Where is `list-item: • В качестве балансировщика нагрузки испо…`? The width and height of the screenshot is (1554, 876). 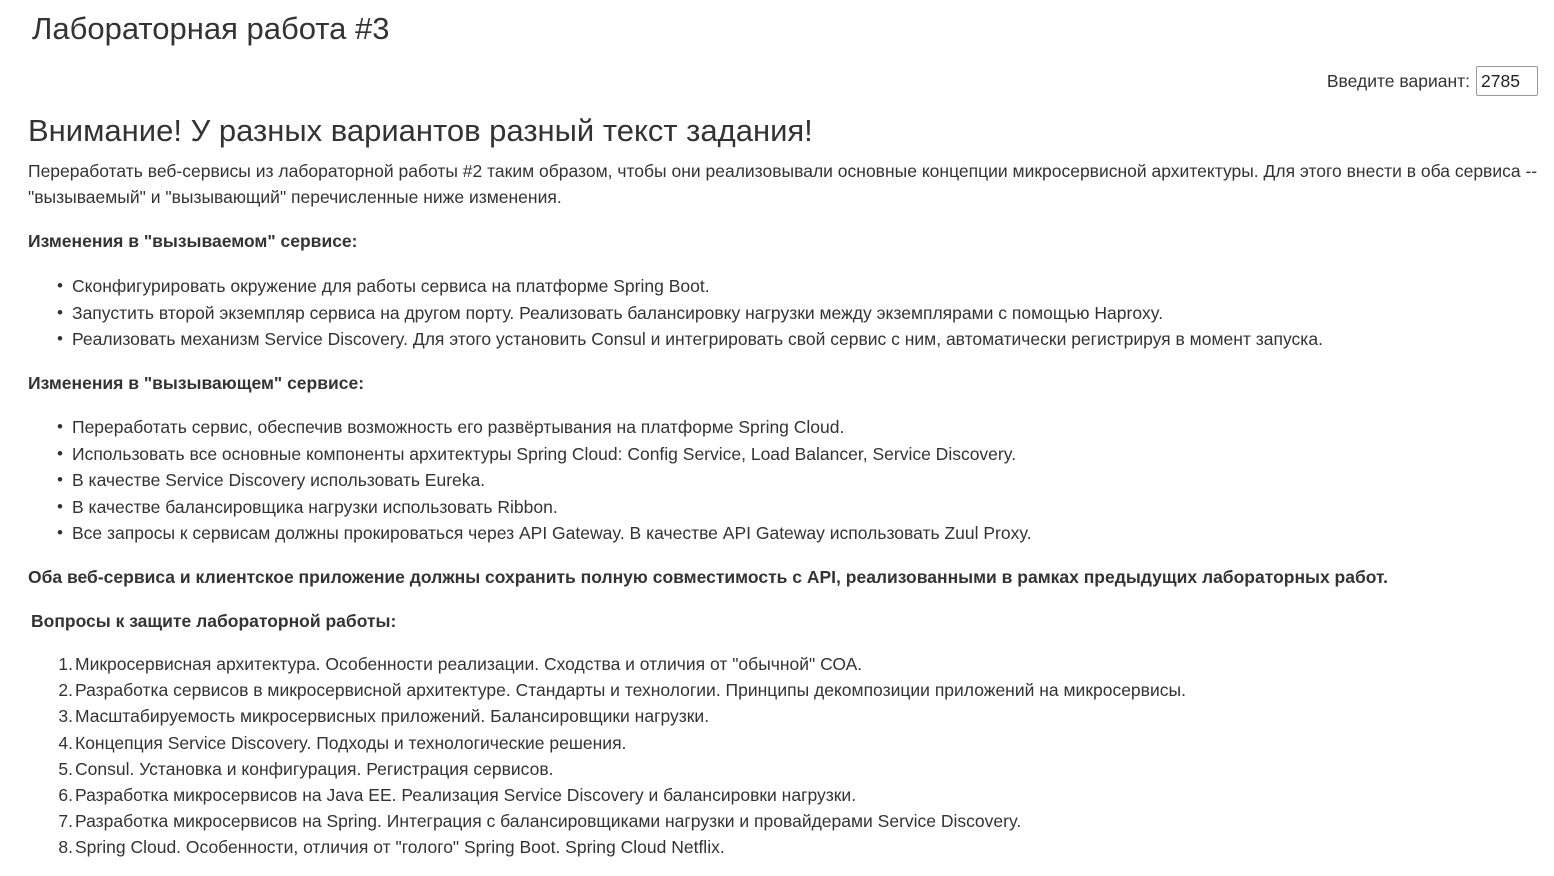 list-item: • В качестве балансировщика нагрузки испо… is located at coordinates (544, 507).